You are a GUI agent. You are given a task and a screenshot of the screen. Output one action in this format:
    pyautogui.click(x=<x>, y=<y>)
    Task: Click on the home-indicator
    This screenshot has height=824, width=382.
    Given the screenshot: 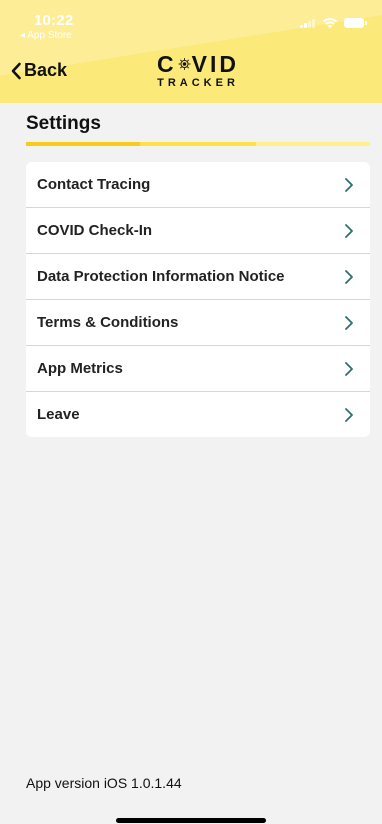 What is the action you would take?
    pyautogui.click(x=191, y=820)
    